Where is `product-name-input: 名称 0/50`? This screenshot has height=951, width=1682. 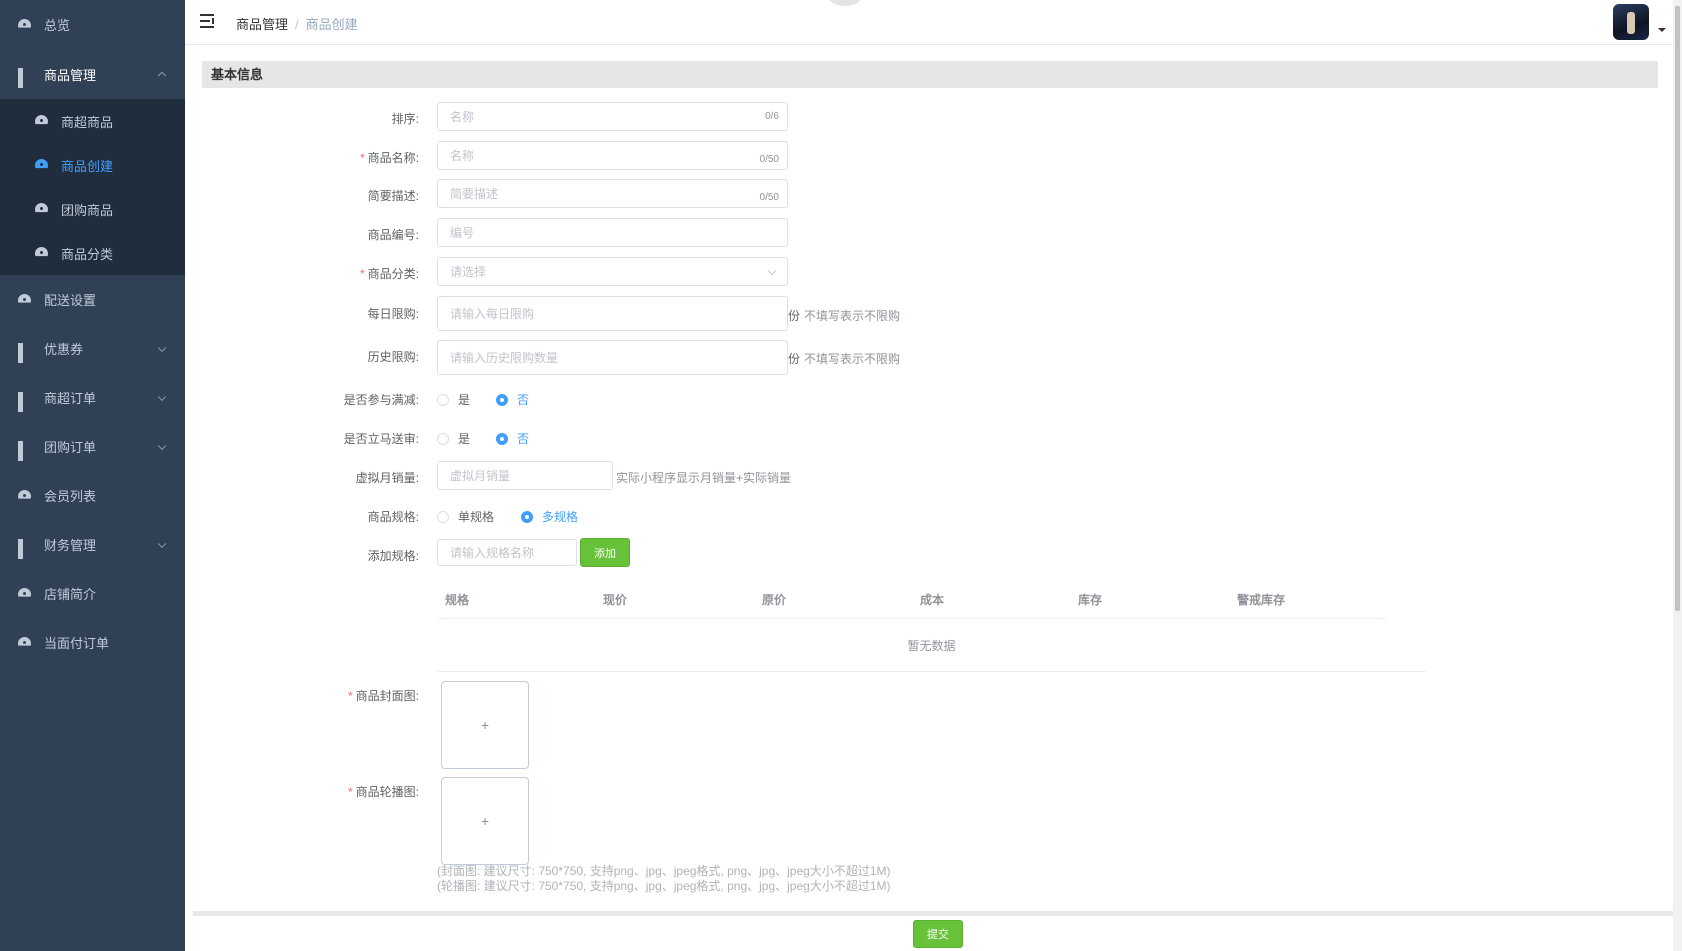
product-name-input: 名称 0/50 is located at coordinates (612, 155).